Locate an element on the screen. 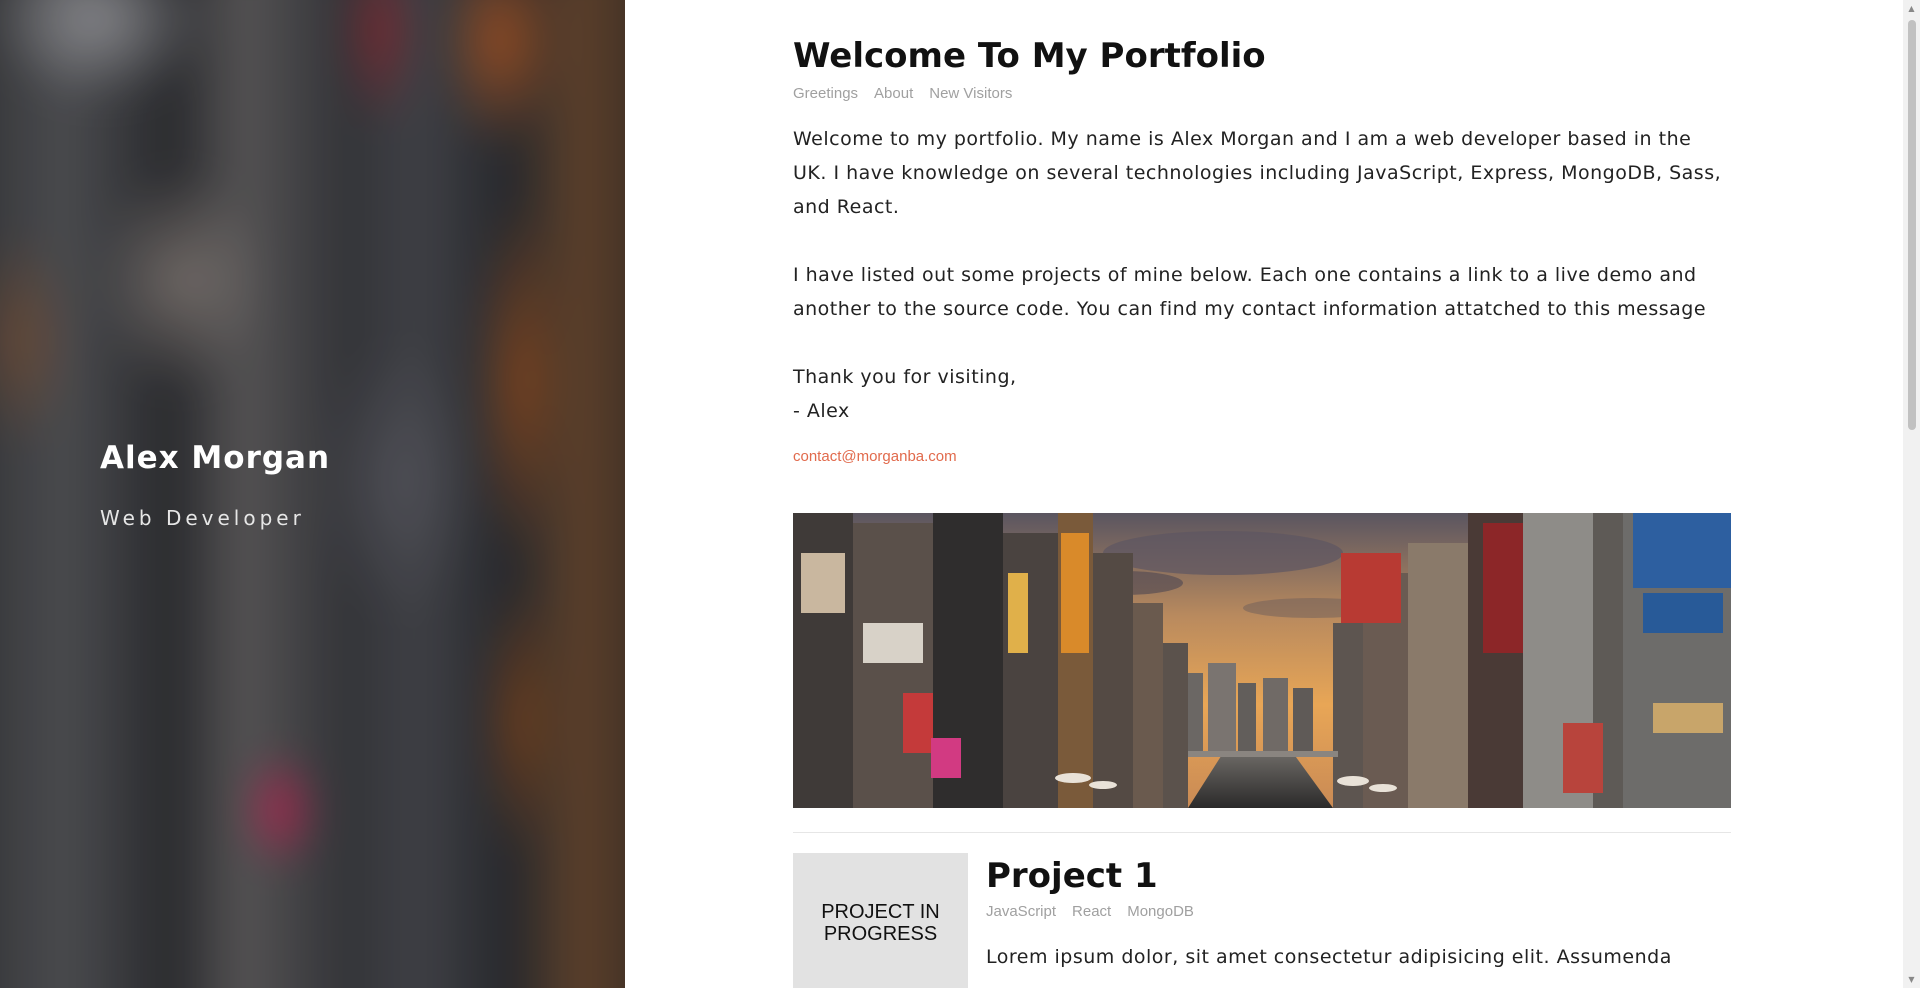 This screenshot has height=988, width=1920. page-scrollbar: ▲ ▼ is located at coordinates (1911, 494).